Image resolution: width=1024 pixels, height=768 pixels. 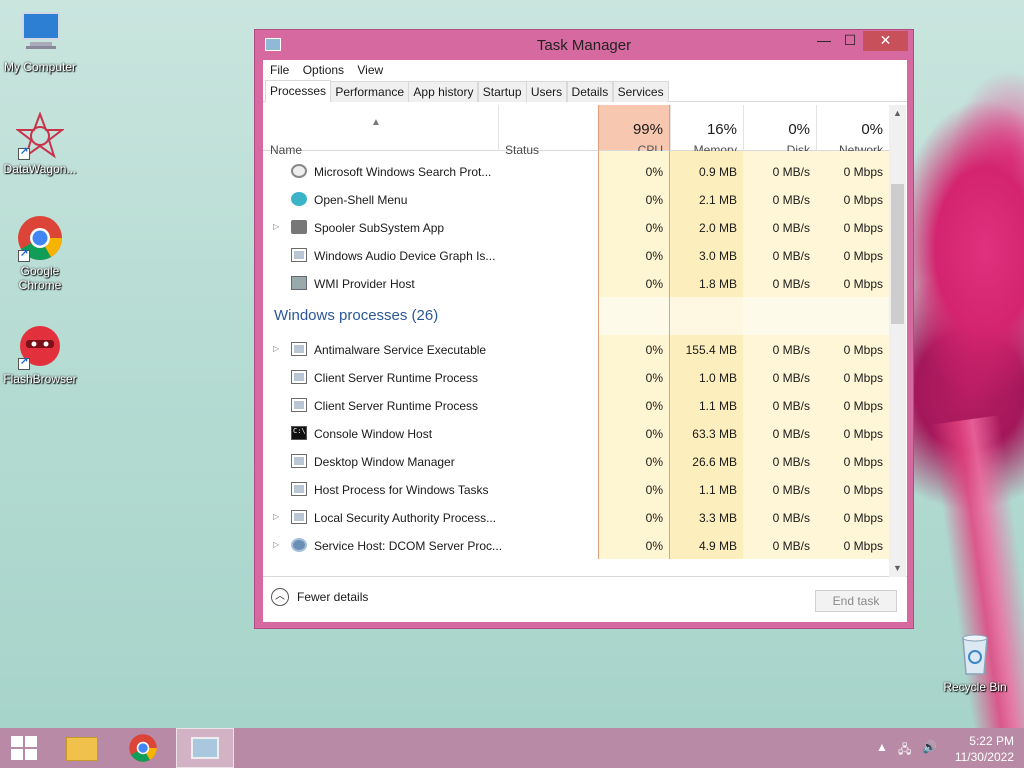 What do you see at coordinates (29, 748) in the screenshot?
I see `start-button` at bounding box center [29, 748].